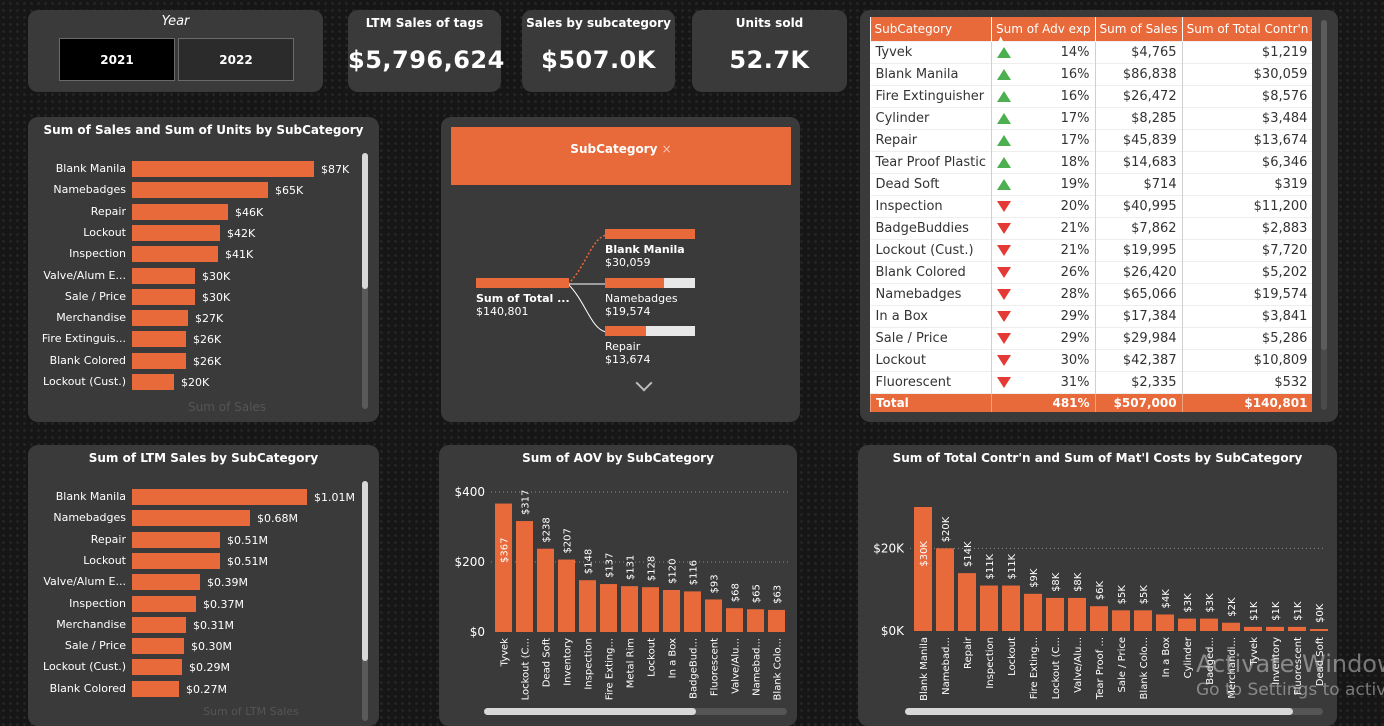 This screenshot has width=1384, height=726. What do you see at coordinates (193, 624) in the screenshot?
I see `bar-row: Merchandise $0.31M` at bounding box center [193, 624].